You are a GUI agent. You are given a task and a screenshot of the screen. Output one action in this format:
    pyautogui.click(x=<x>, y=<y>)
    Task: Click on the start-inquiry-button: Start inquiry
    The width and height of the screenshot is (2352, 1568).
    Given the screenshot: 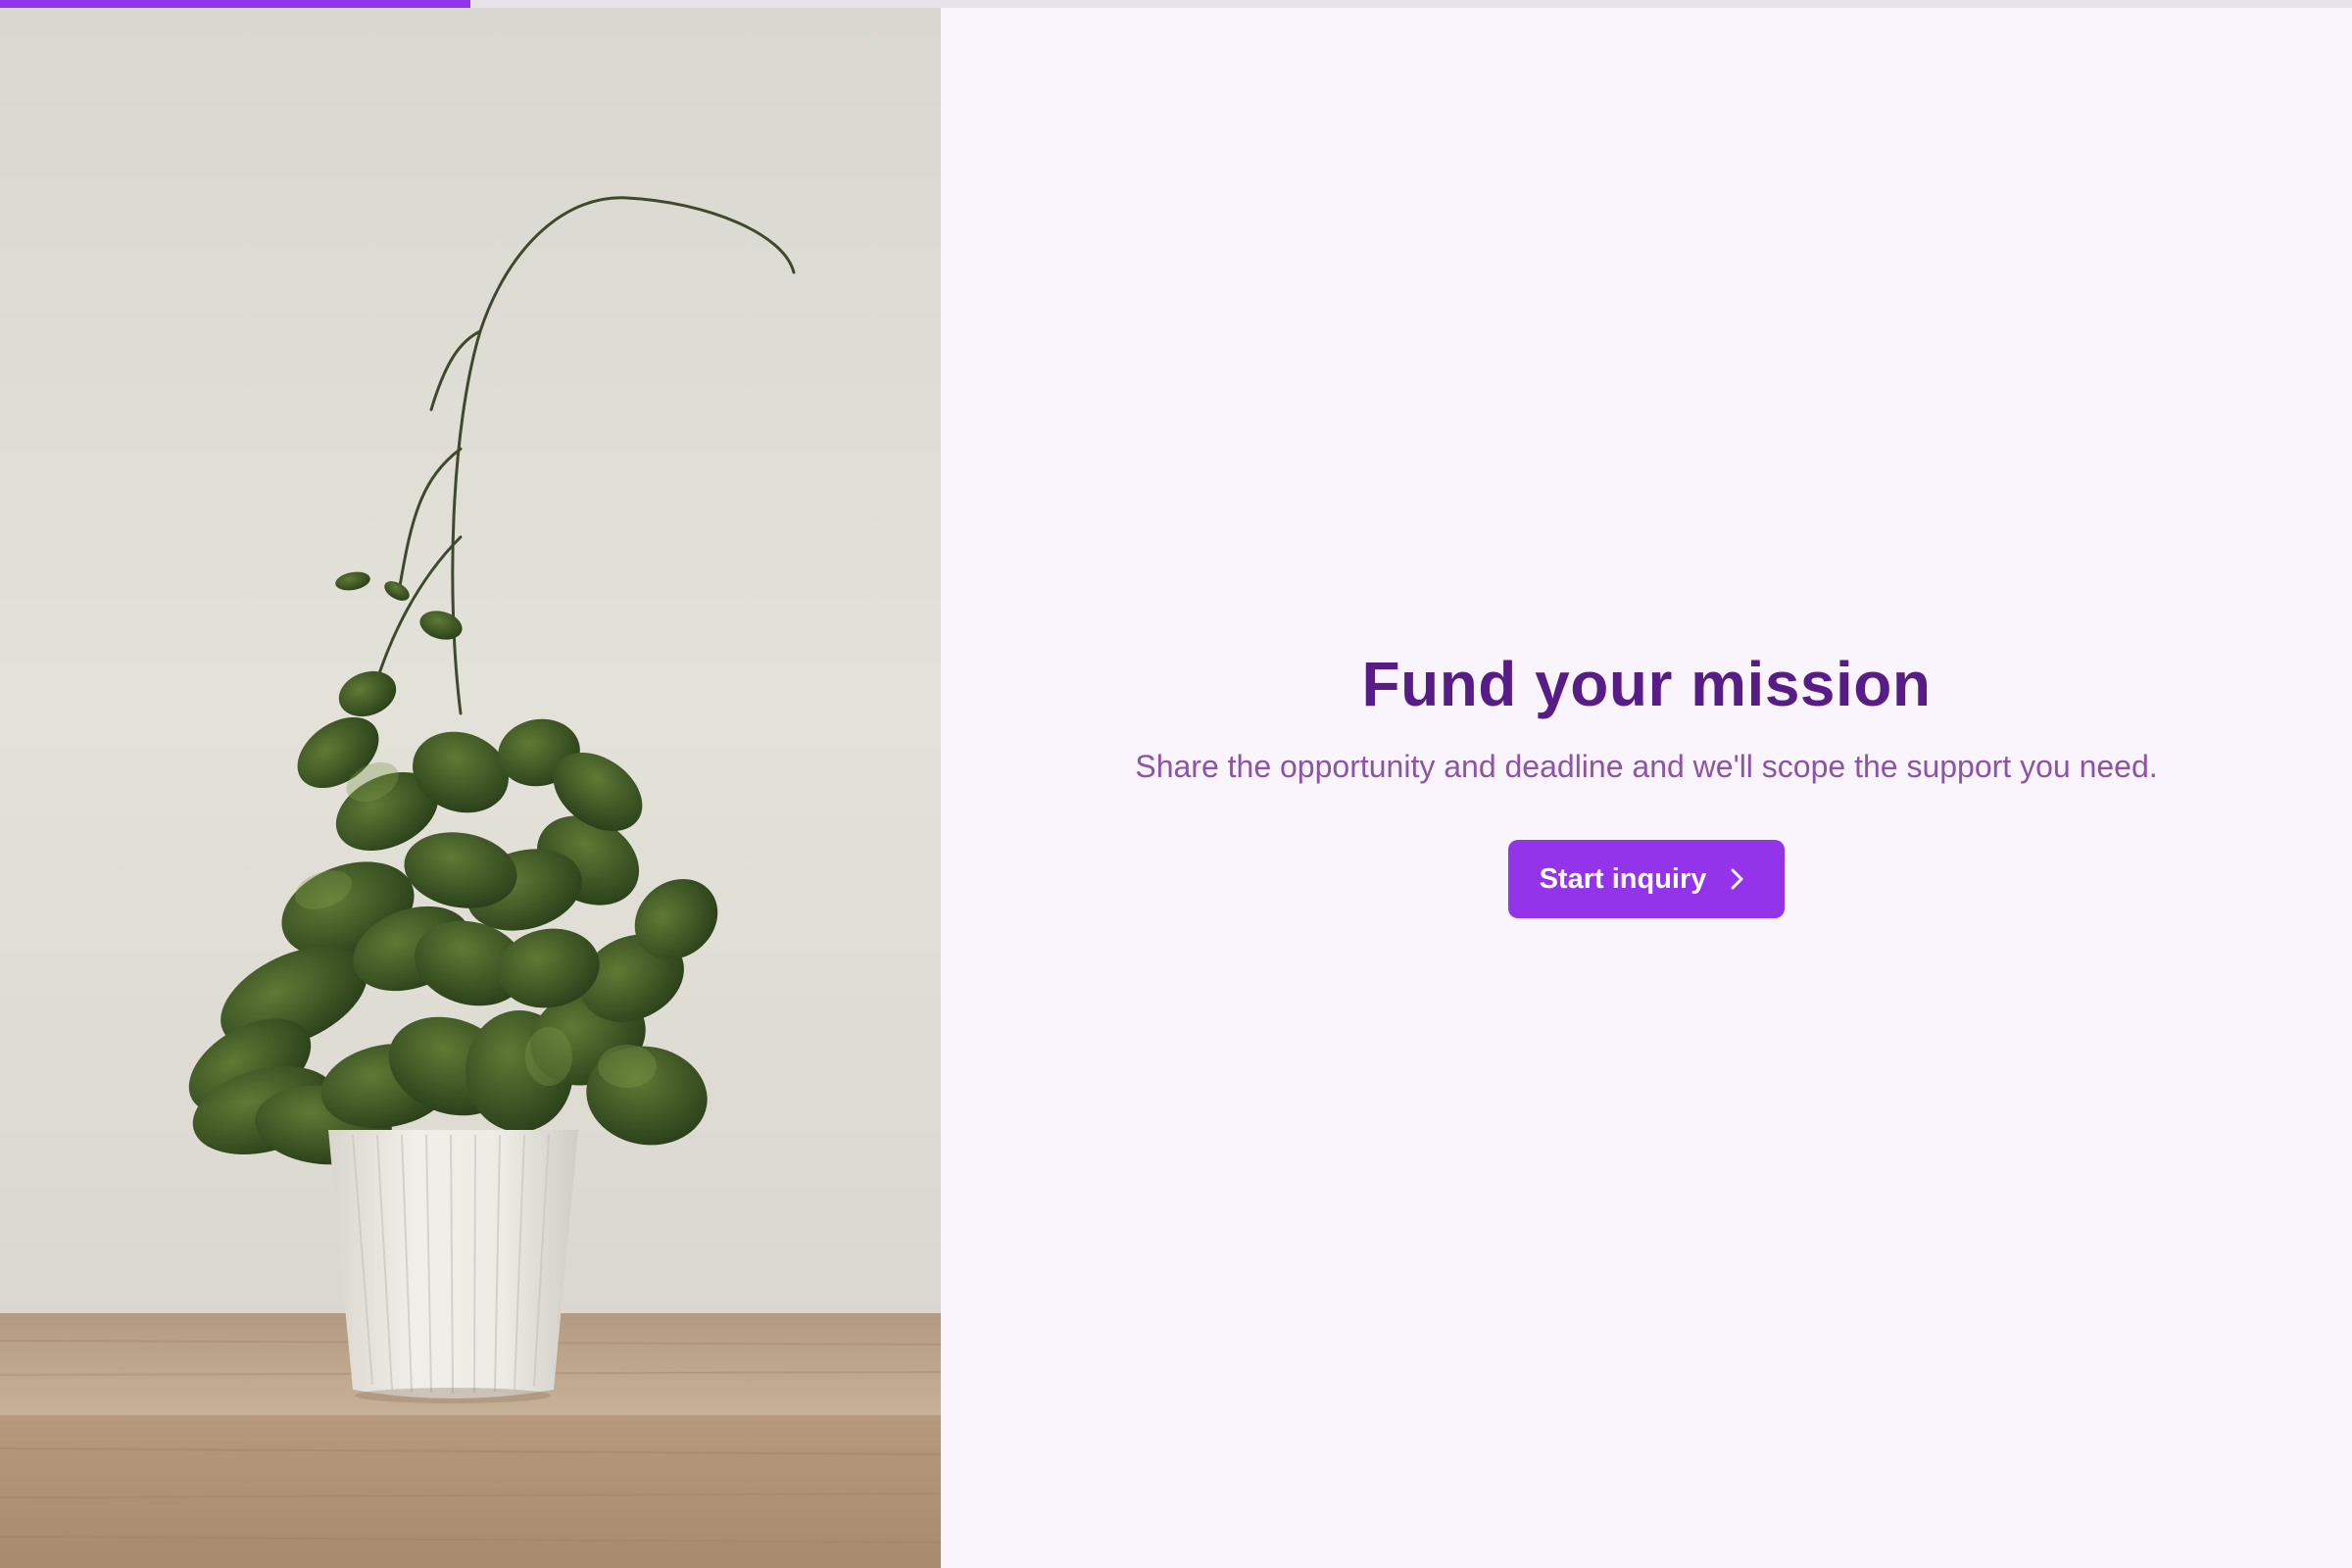 What is the action you would take?
    pyautogui.click(x=1646, y=879)
    